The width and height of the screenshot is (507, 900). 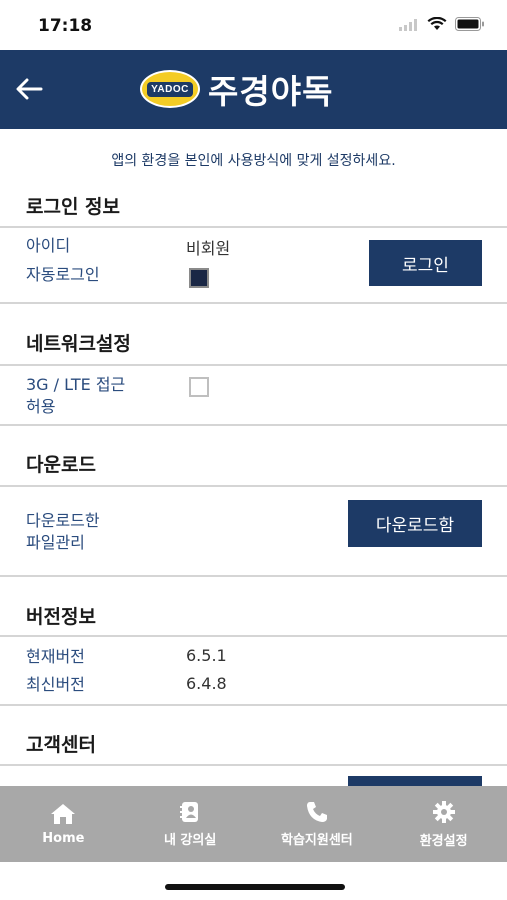 What do you see at coordinates (48, 245) in the screenshot?
I see `id-label: 아이디` at bounding box center [48, 245].